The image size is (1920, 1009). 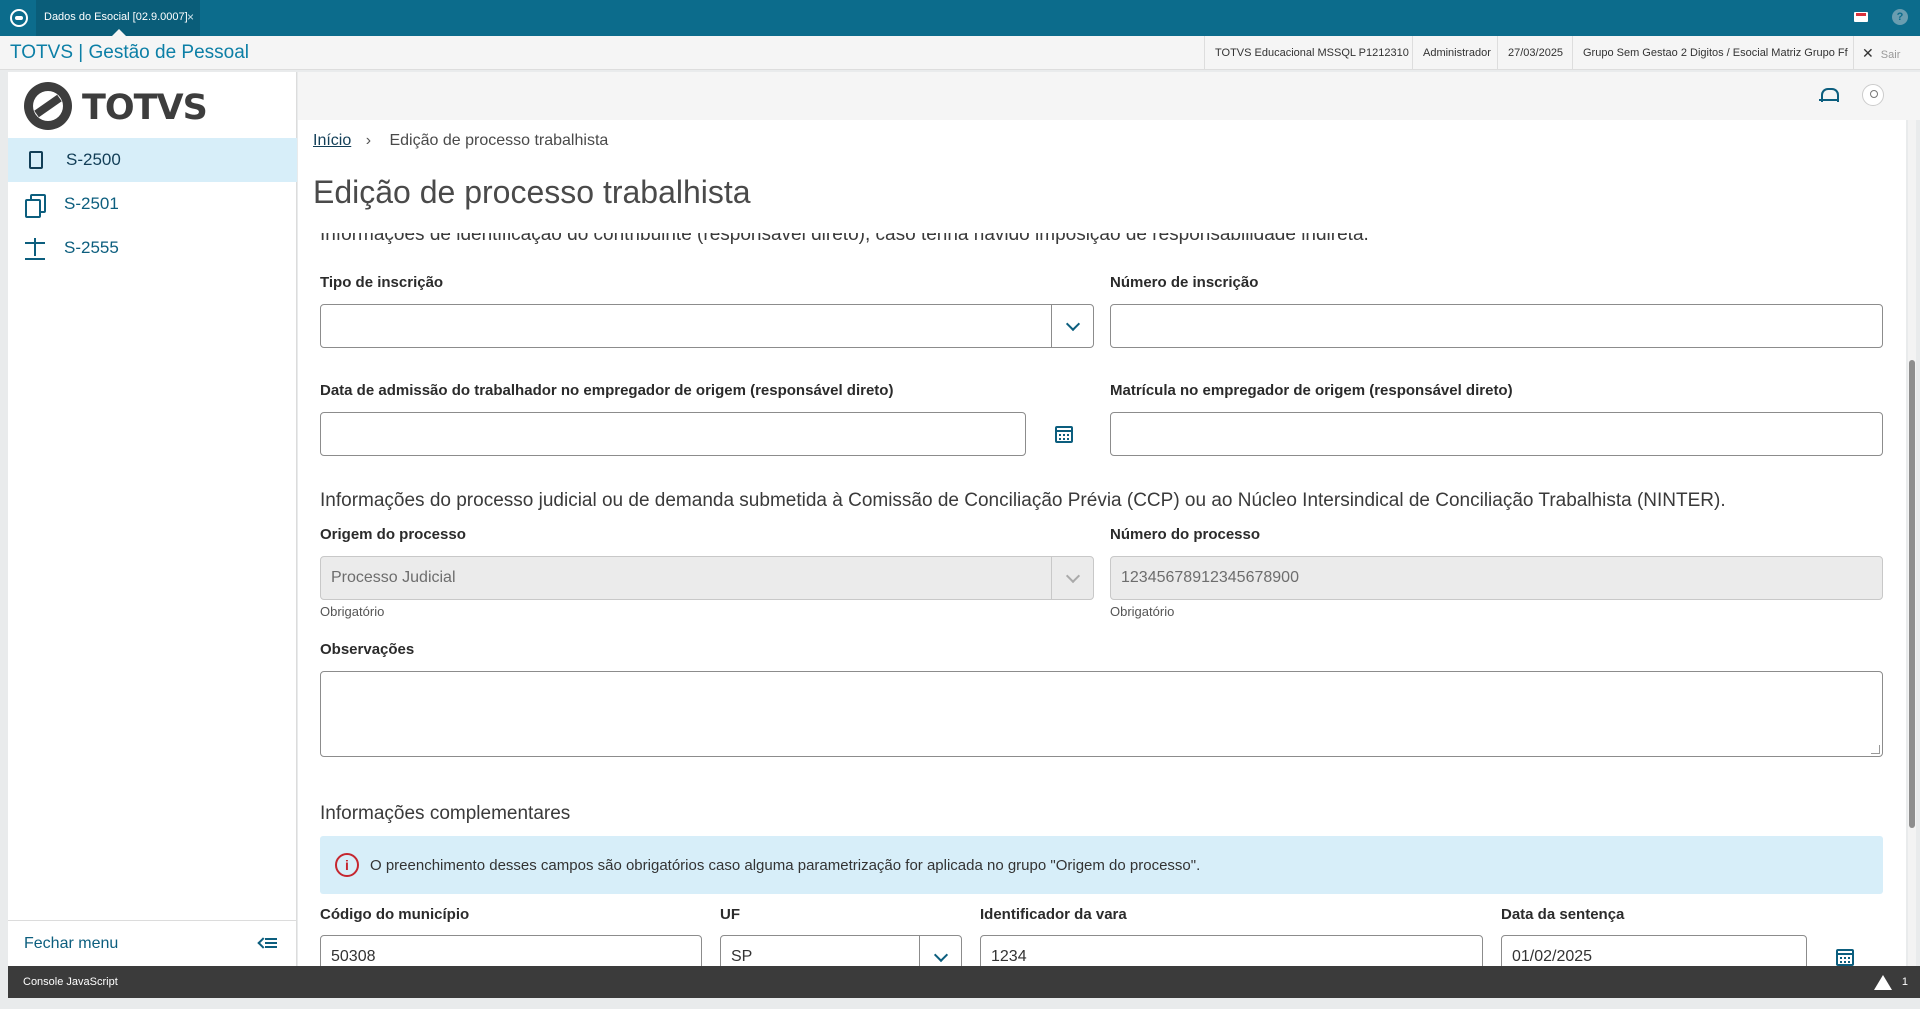 I want to click on sidebar-item-label: S-2500, so click(x=93, y=159).